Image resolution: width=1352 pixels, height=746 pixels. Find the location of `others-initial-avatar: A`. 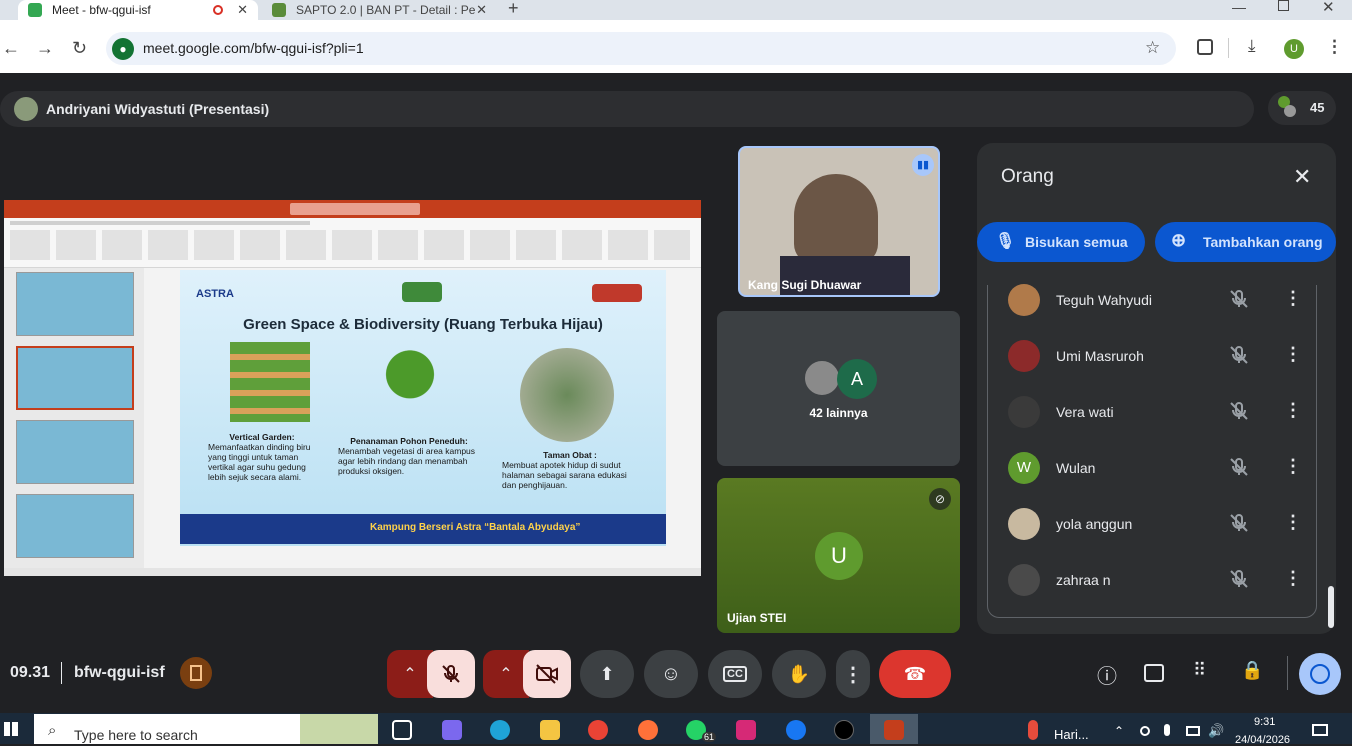

others-initial-avatar: A is located at coordinates (857, 379).